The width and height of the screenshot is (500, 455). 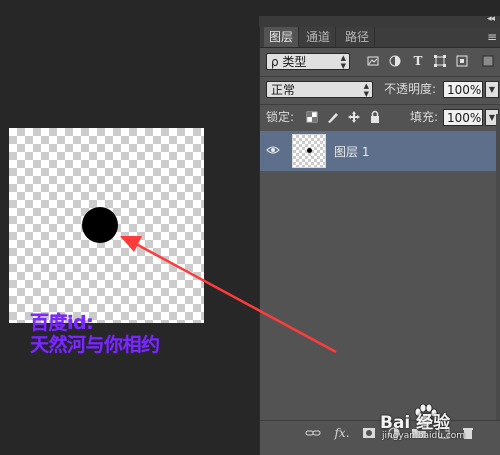 I want to click on tab-paths: 路径, so click(x=358, y=37).